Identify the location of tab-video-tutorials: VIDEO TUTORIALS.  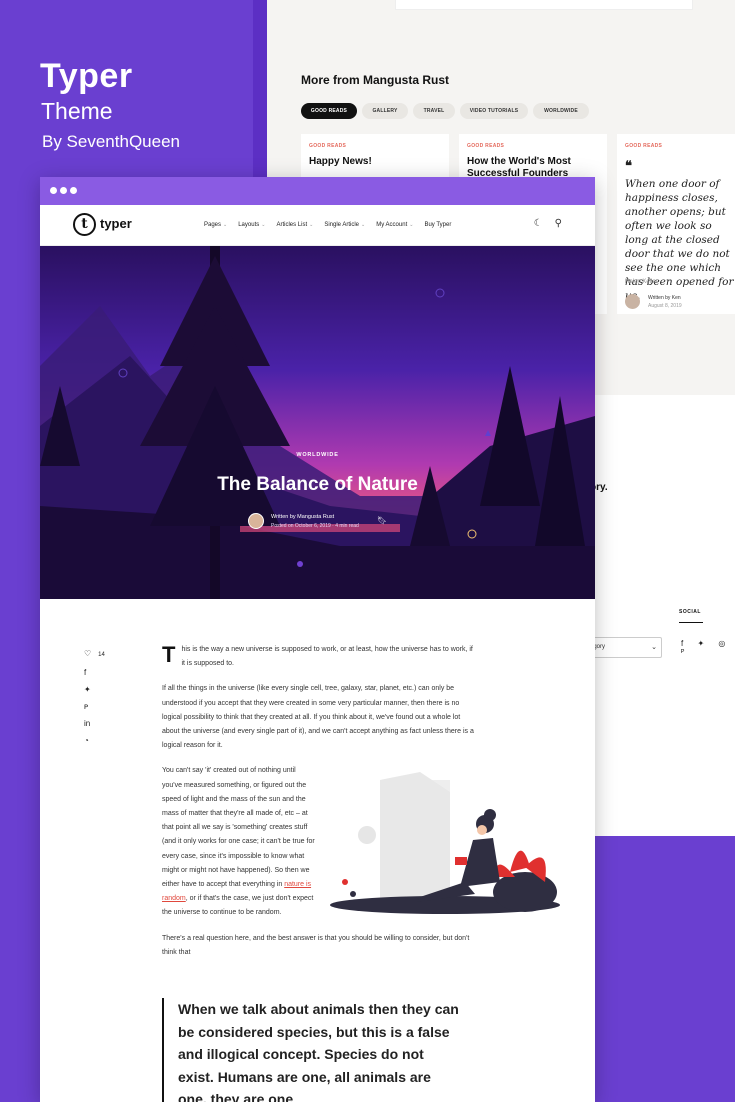
(494, 111).